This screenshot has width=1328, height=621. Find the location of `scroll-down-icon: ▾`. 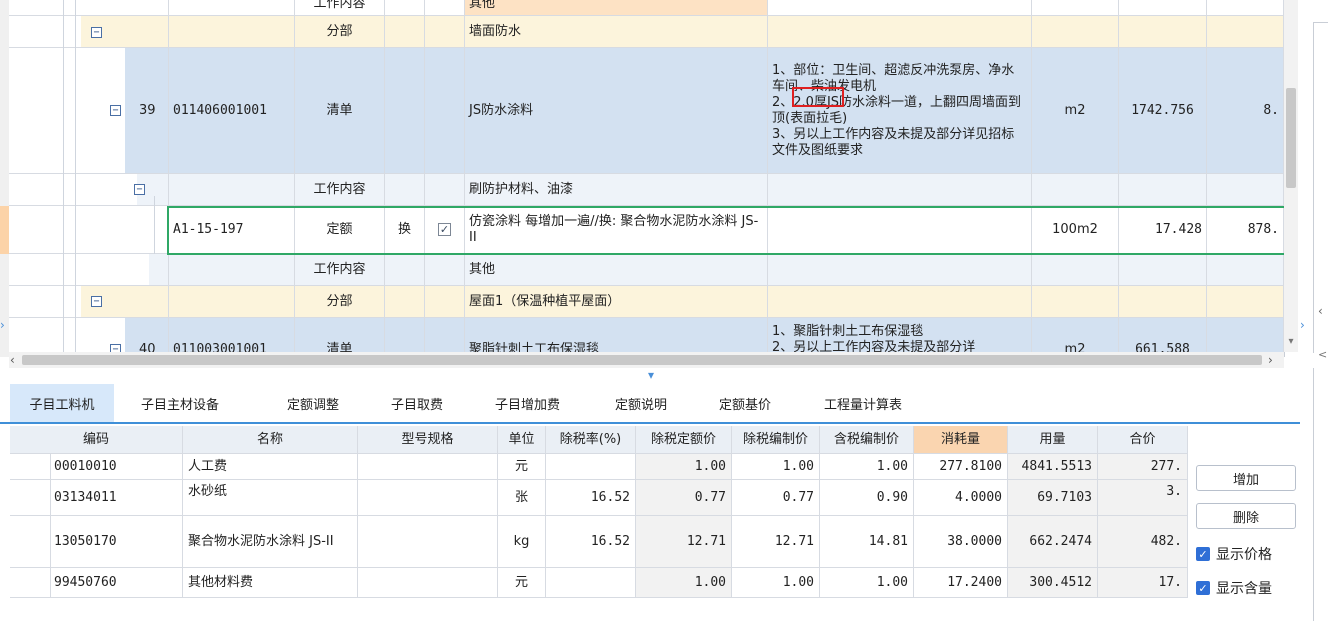

scroll-down-icon: ▾ is located at coordinates (1291, 342).